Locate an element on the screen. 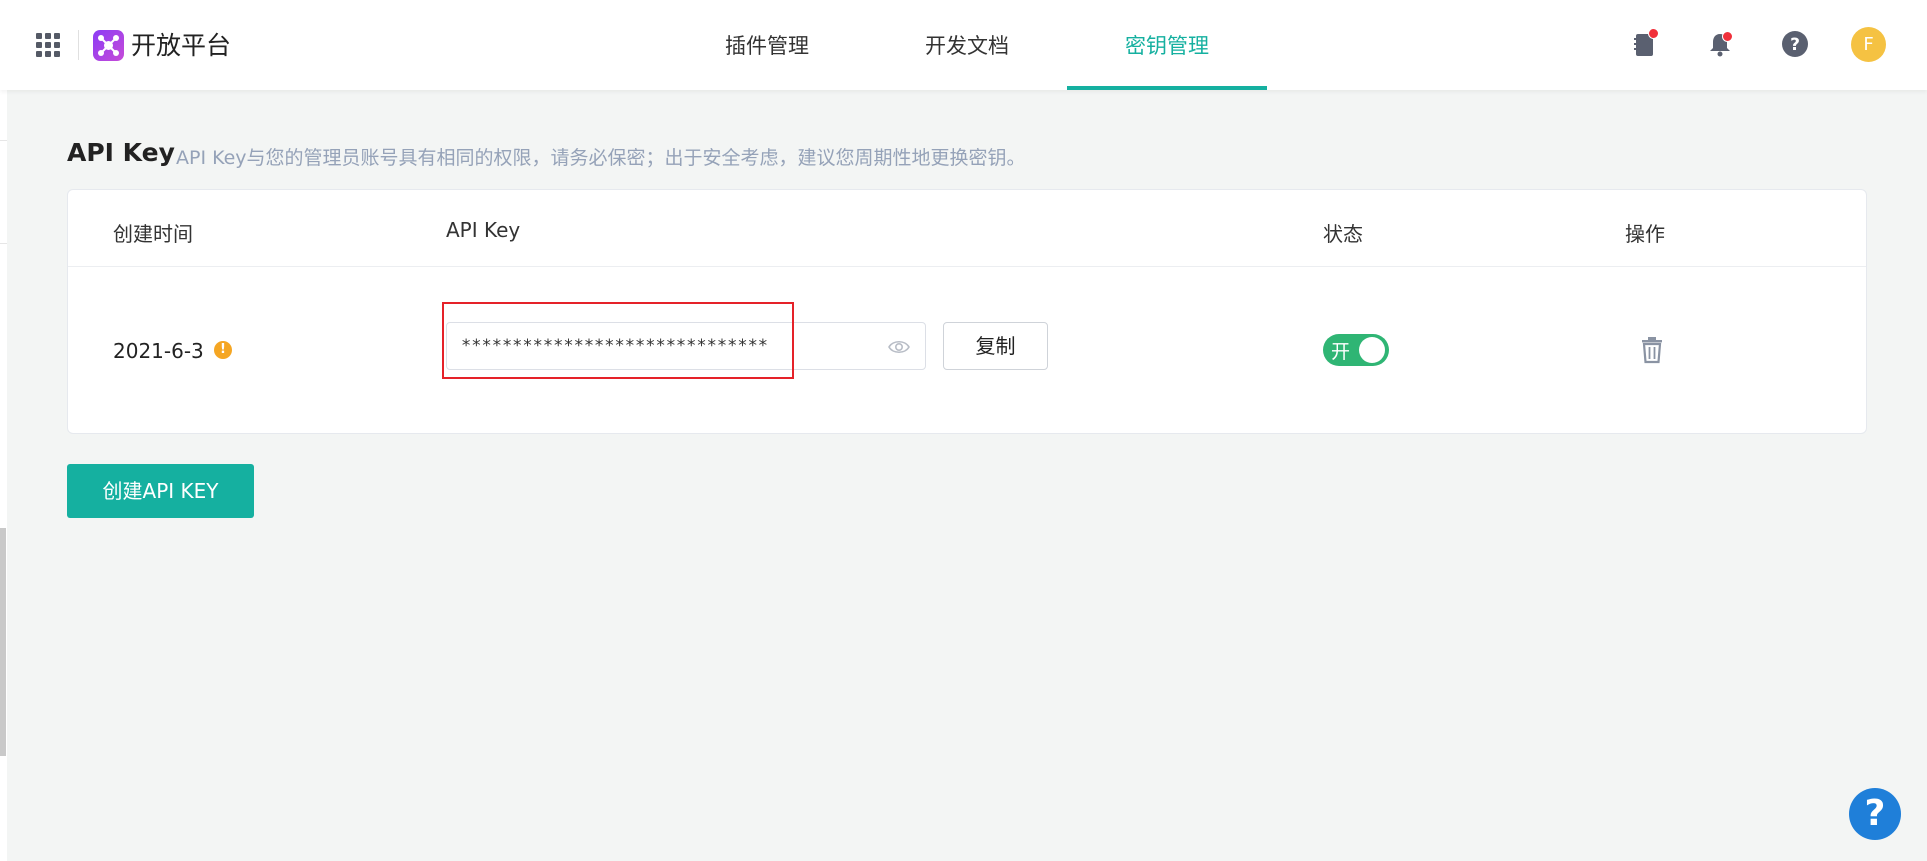 This screenshot has height=861, width=1927. highlight-annotation-box is located at coordinates (618, 340).